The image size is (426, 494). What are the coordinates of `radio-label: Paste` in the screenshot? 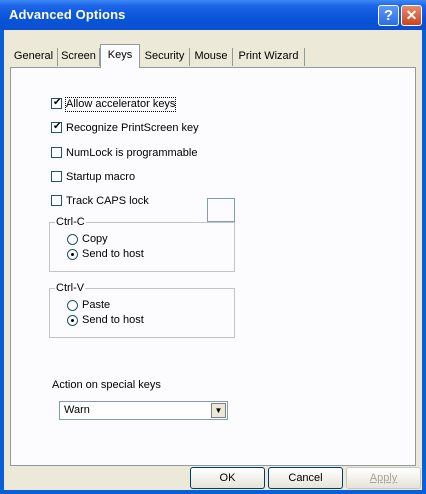 It's located at (96, 305).